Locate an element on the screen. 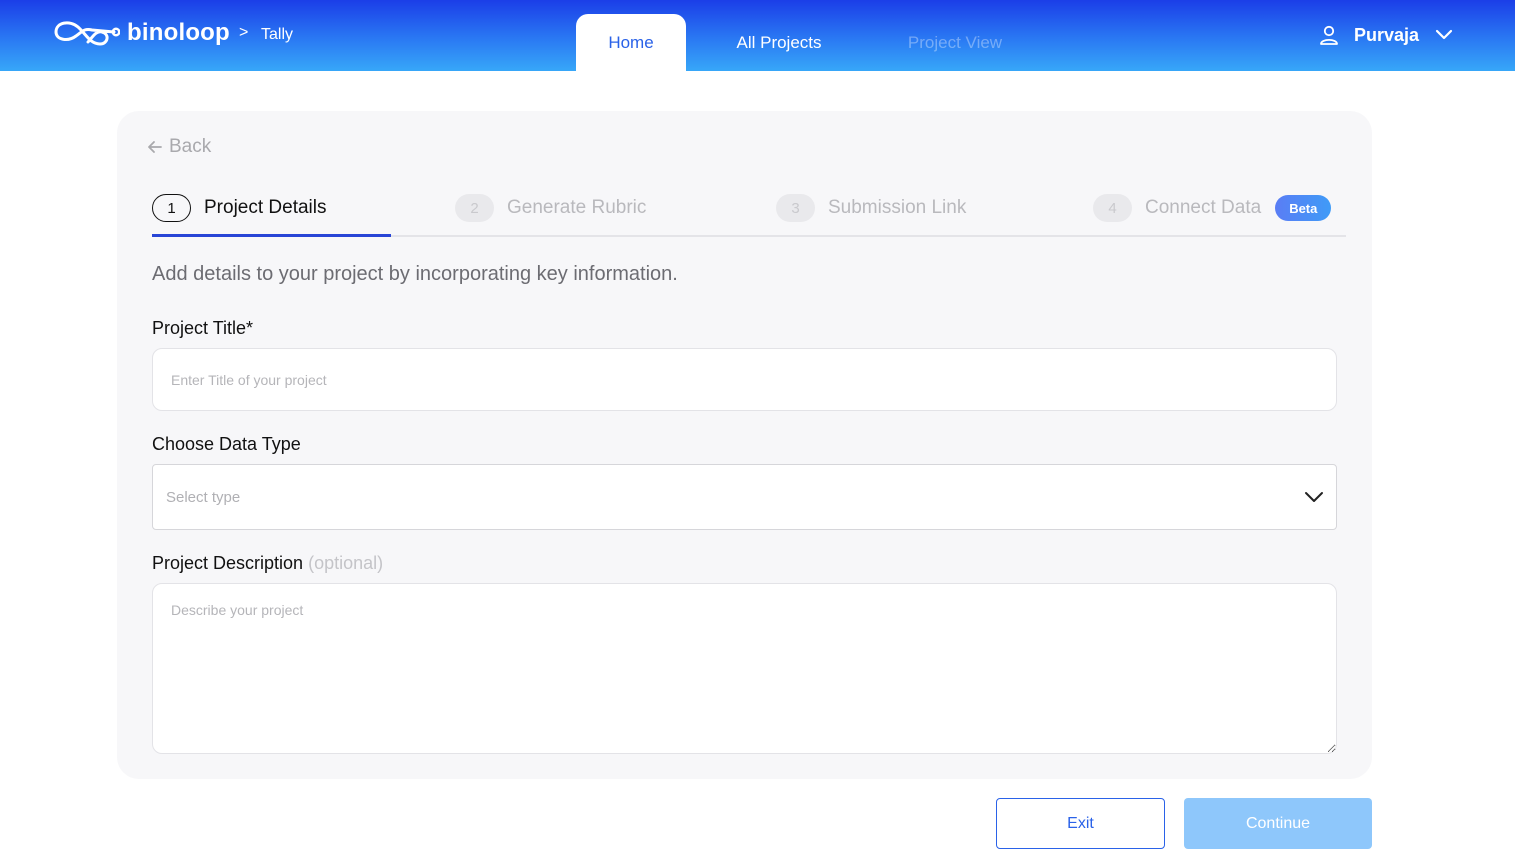 This screenshot has width=1515, height=851. step-generate-rubric: 2 Generate Rubric is located at coordinates (550, 208).